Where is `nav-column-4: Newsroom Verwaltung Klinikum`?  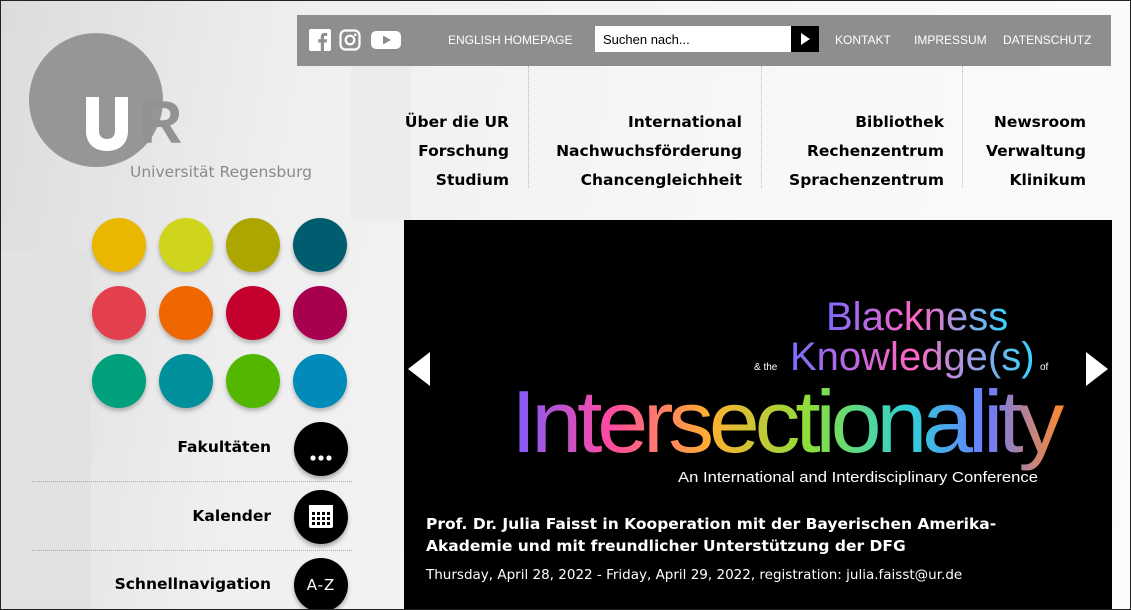
nav-column-4: Newsroom Verwaltung Klinikum is located at coordinates (1036, 154).